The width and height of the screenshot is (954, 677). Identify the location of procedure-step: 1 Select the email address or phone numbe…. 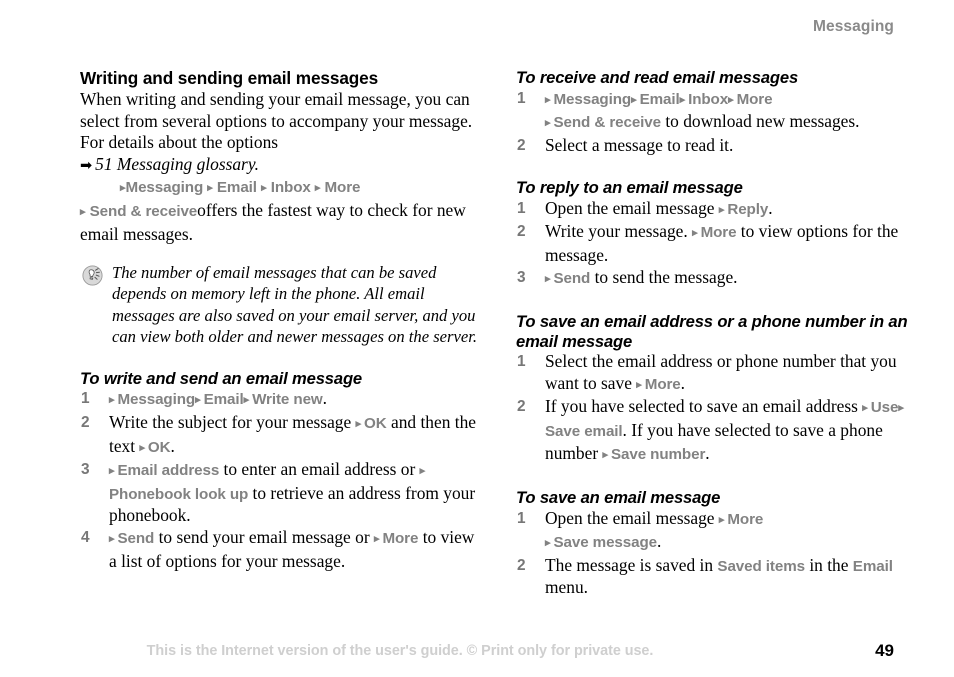
(716, 373).